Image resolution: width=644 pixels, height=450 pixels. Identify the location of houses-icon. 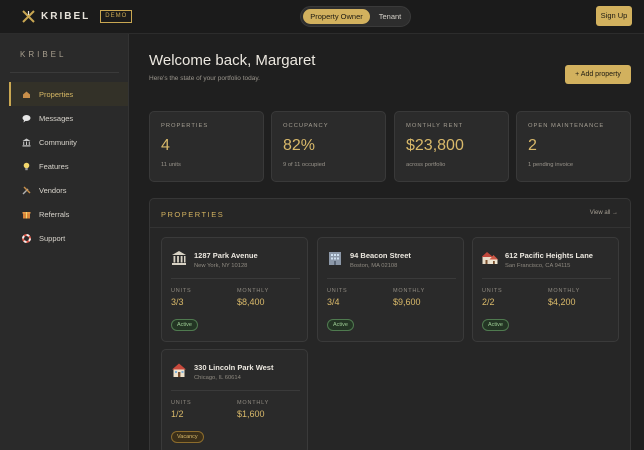
(489, 258).